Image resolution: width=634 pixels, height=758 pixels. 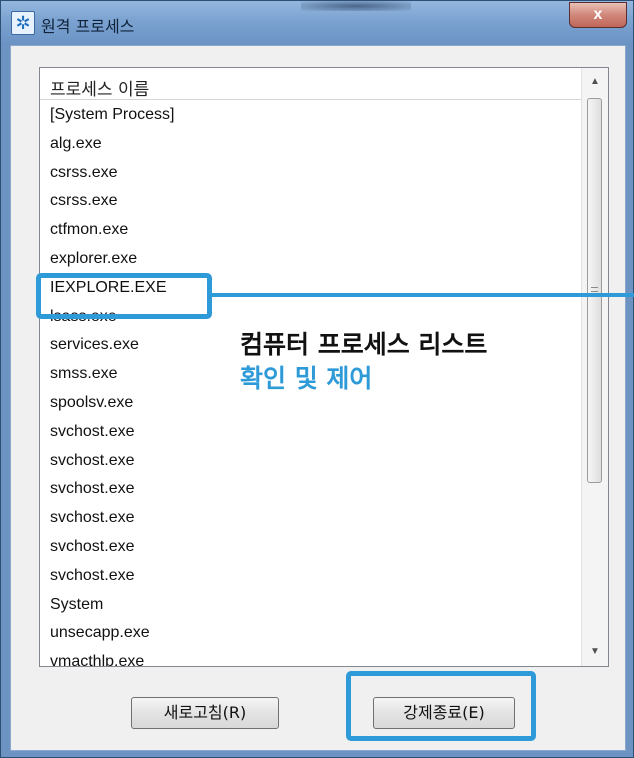 I want to click on close-button: x, so click(x=598, y=15).